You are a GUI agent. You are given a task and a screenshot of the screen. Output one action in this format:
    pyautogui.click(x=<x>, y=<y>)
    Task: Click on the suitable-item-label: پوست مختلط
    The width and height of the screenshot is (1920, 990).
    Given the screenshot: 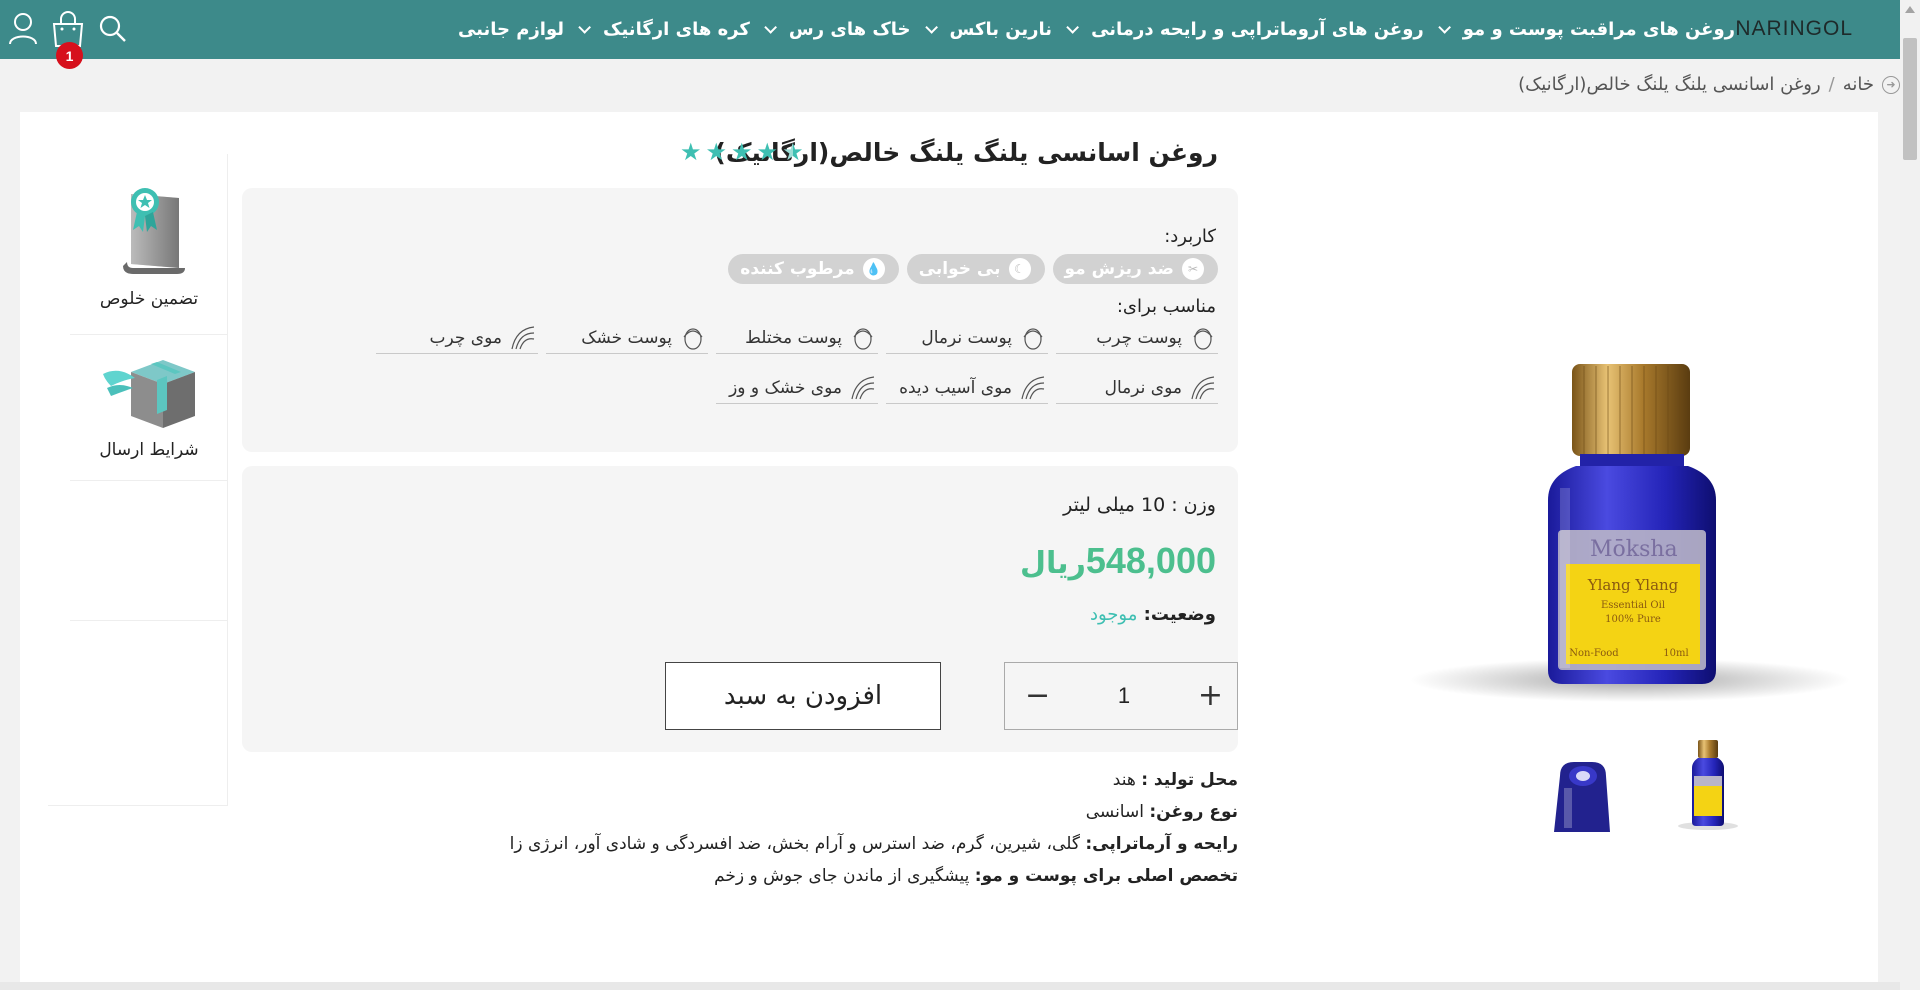 What is the action you would take?
    pyautogui.click(x=793, y=337)
    